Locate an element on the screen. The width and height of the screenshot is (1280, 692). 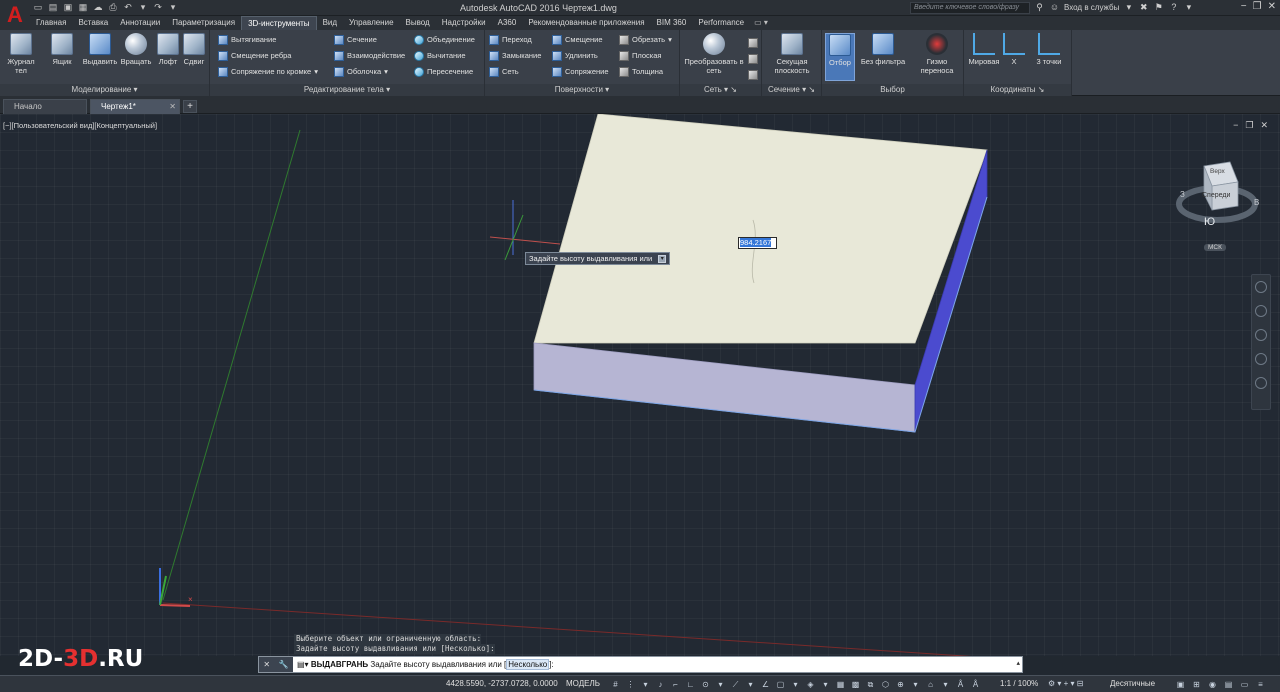
box-top-face is located at coordinates (760, 229).